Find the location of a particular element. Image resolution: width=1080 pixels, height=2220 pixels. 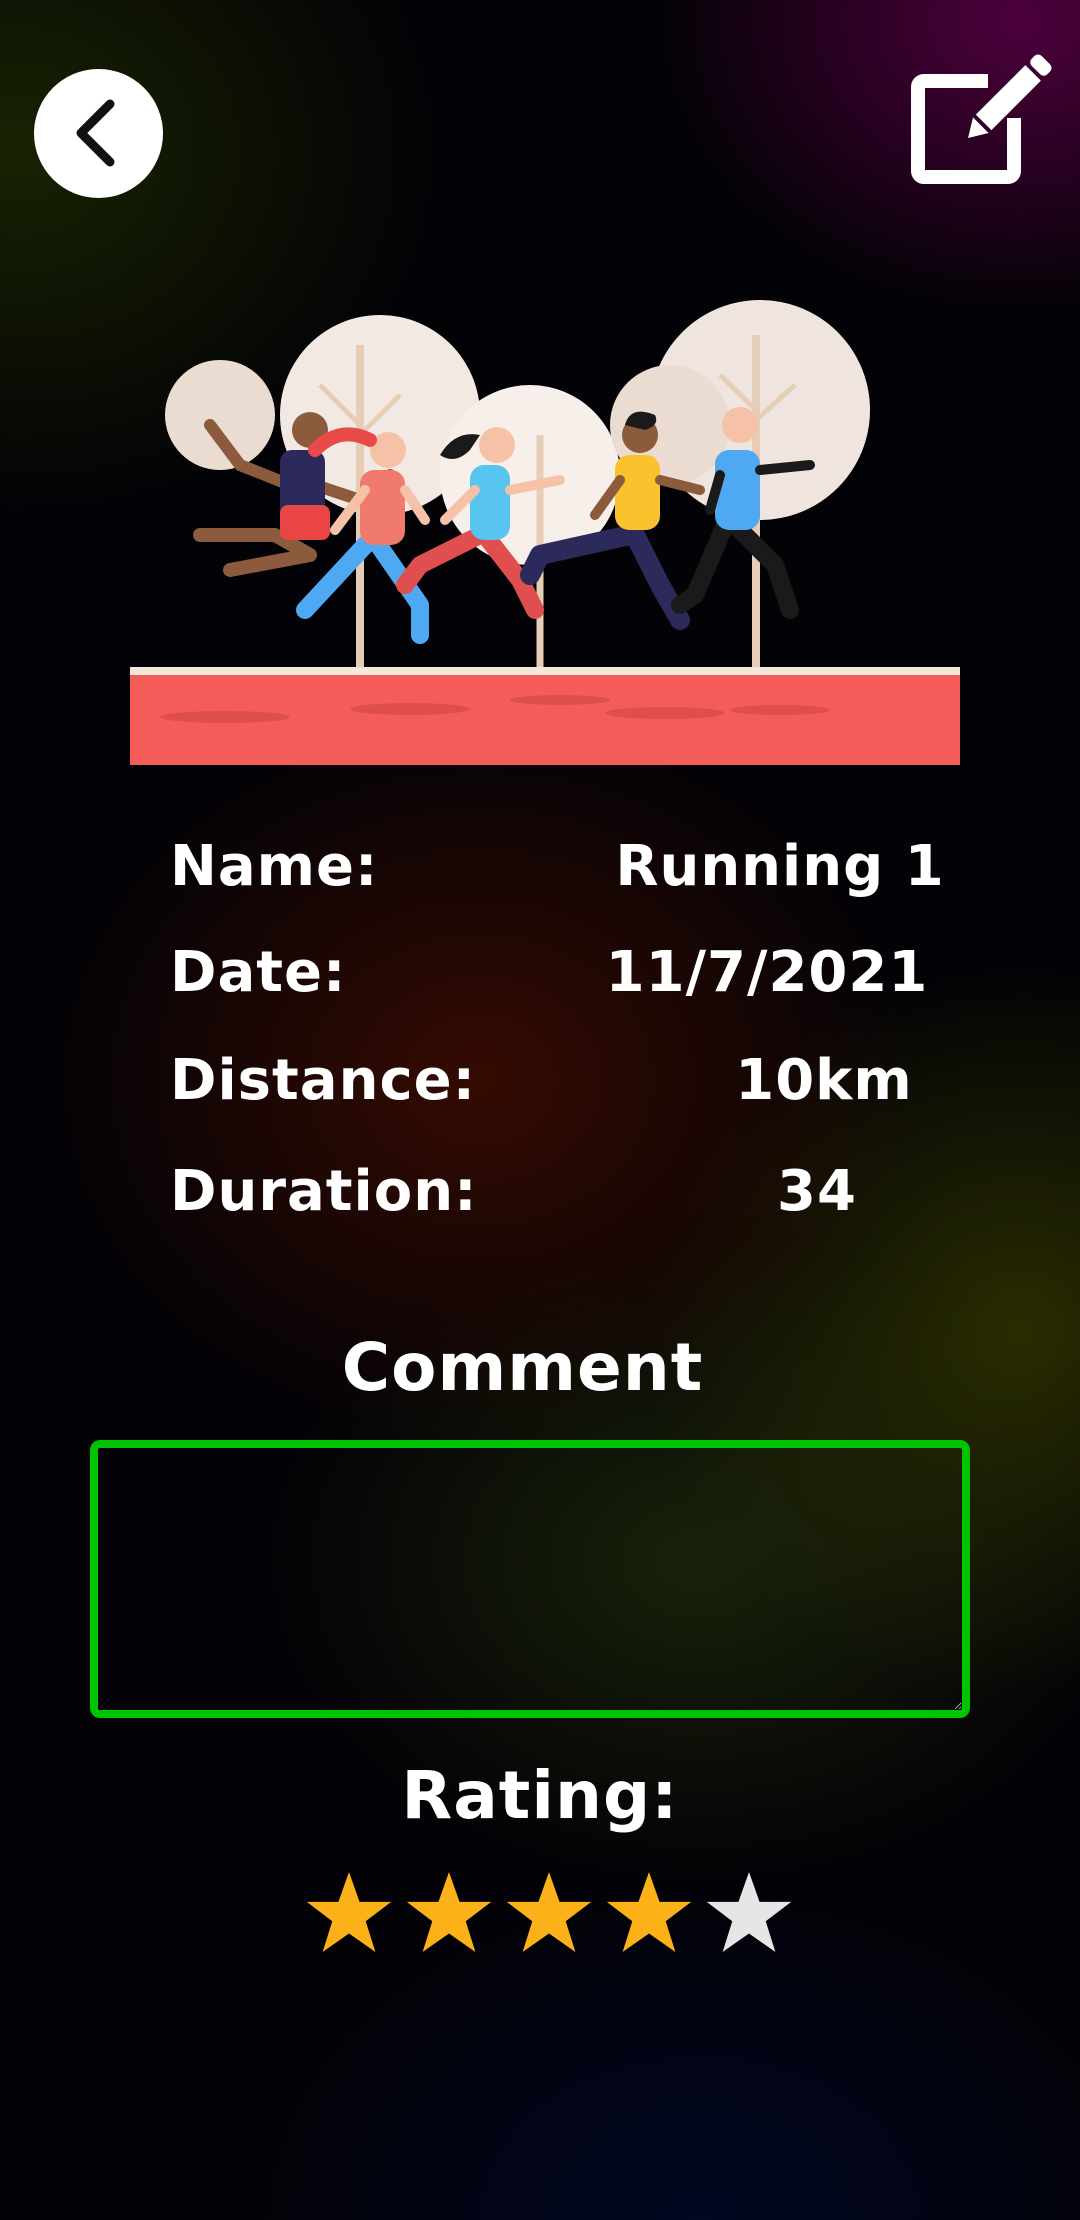

back-button is located at coordinates (98, 133).